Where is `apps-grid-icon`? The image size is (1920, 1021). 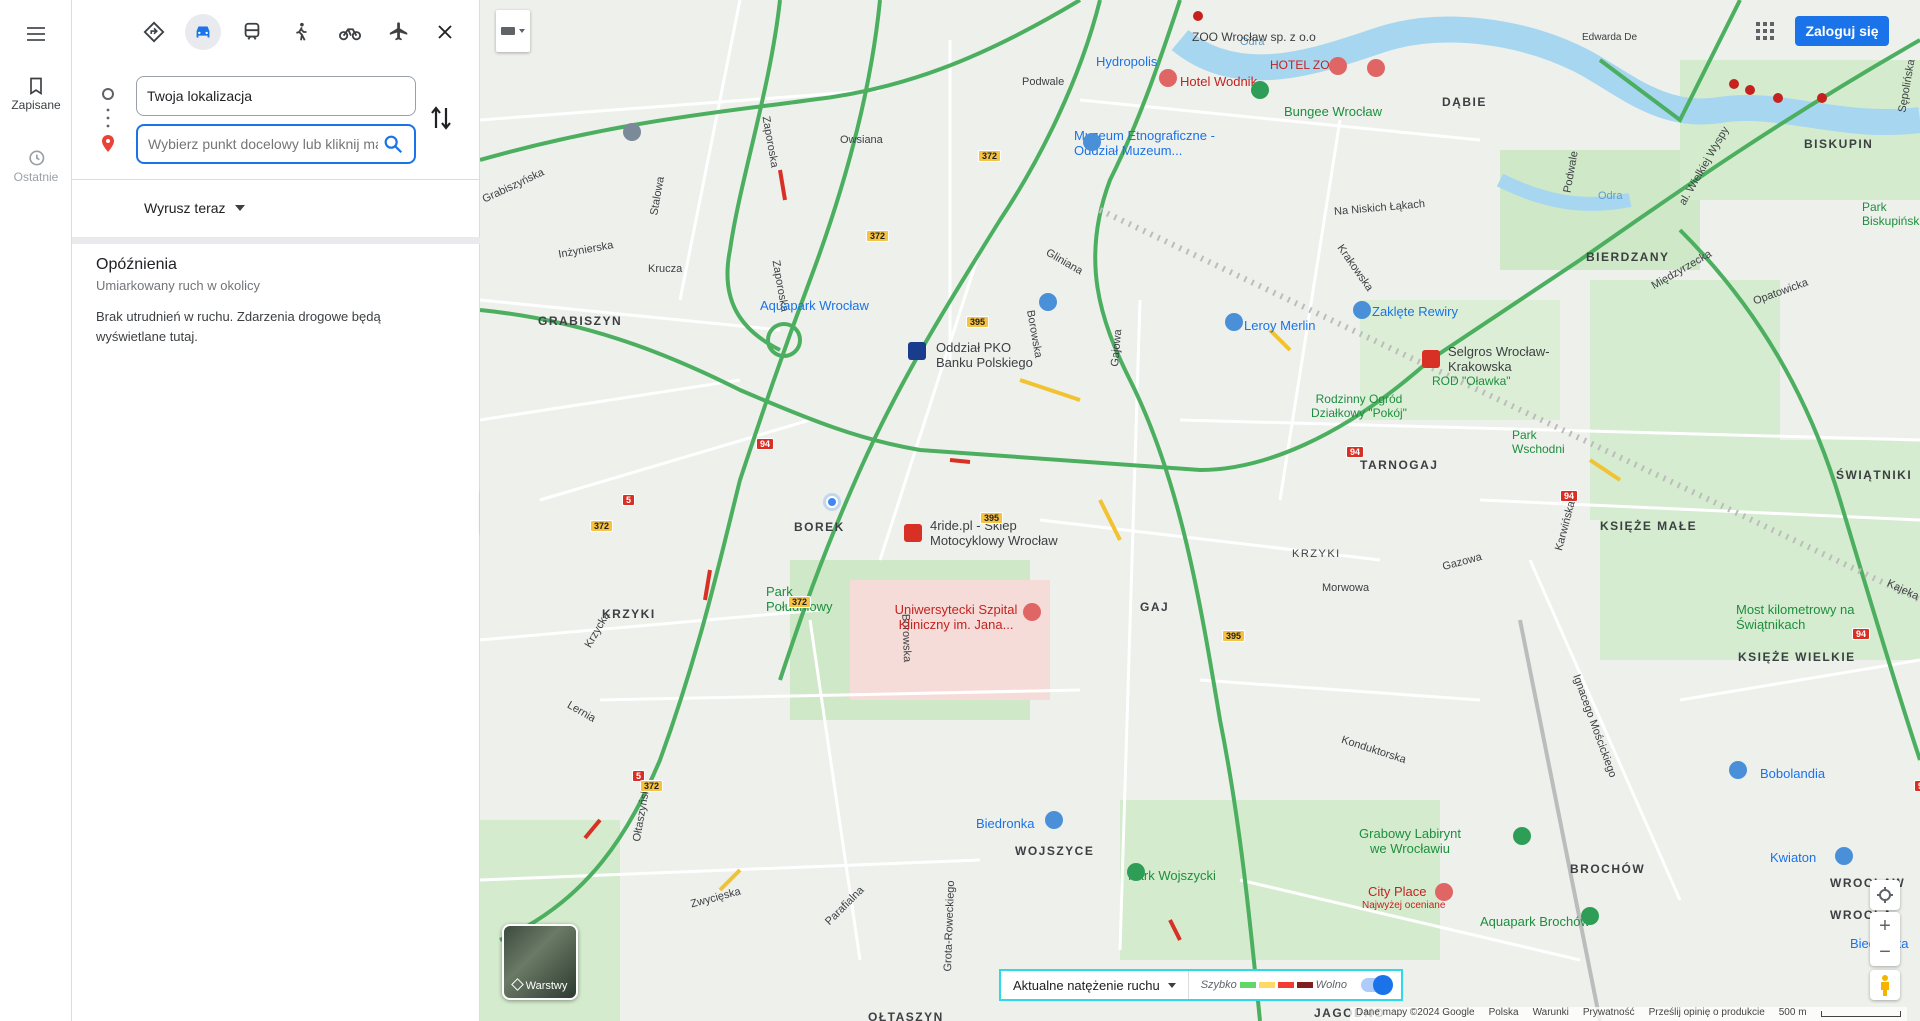 apps-grid-icon is located at coordinates (1765, 31).